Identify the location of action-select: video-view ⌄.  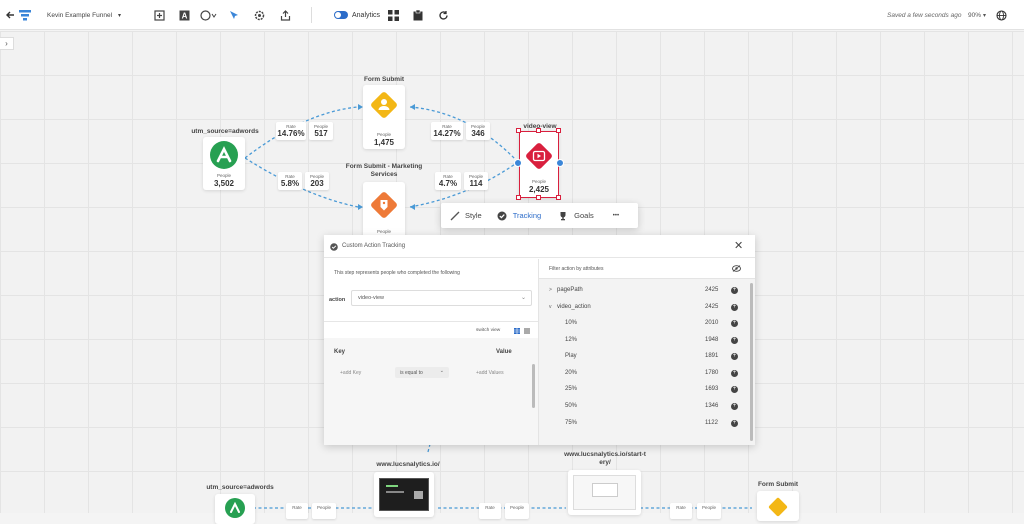
(441, 298).